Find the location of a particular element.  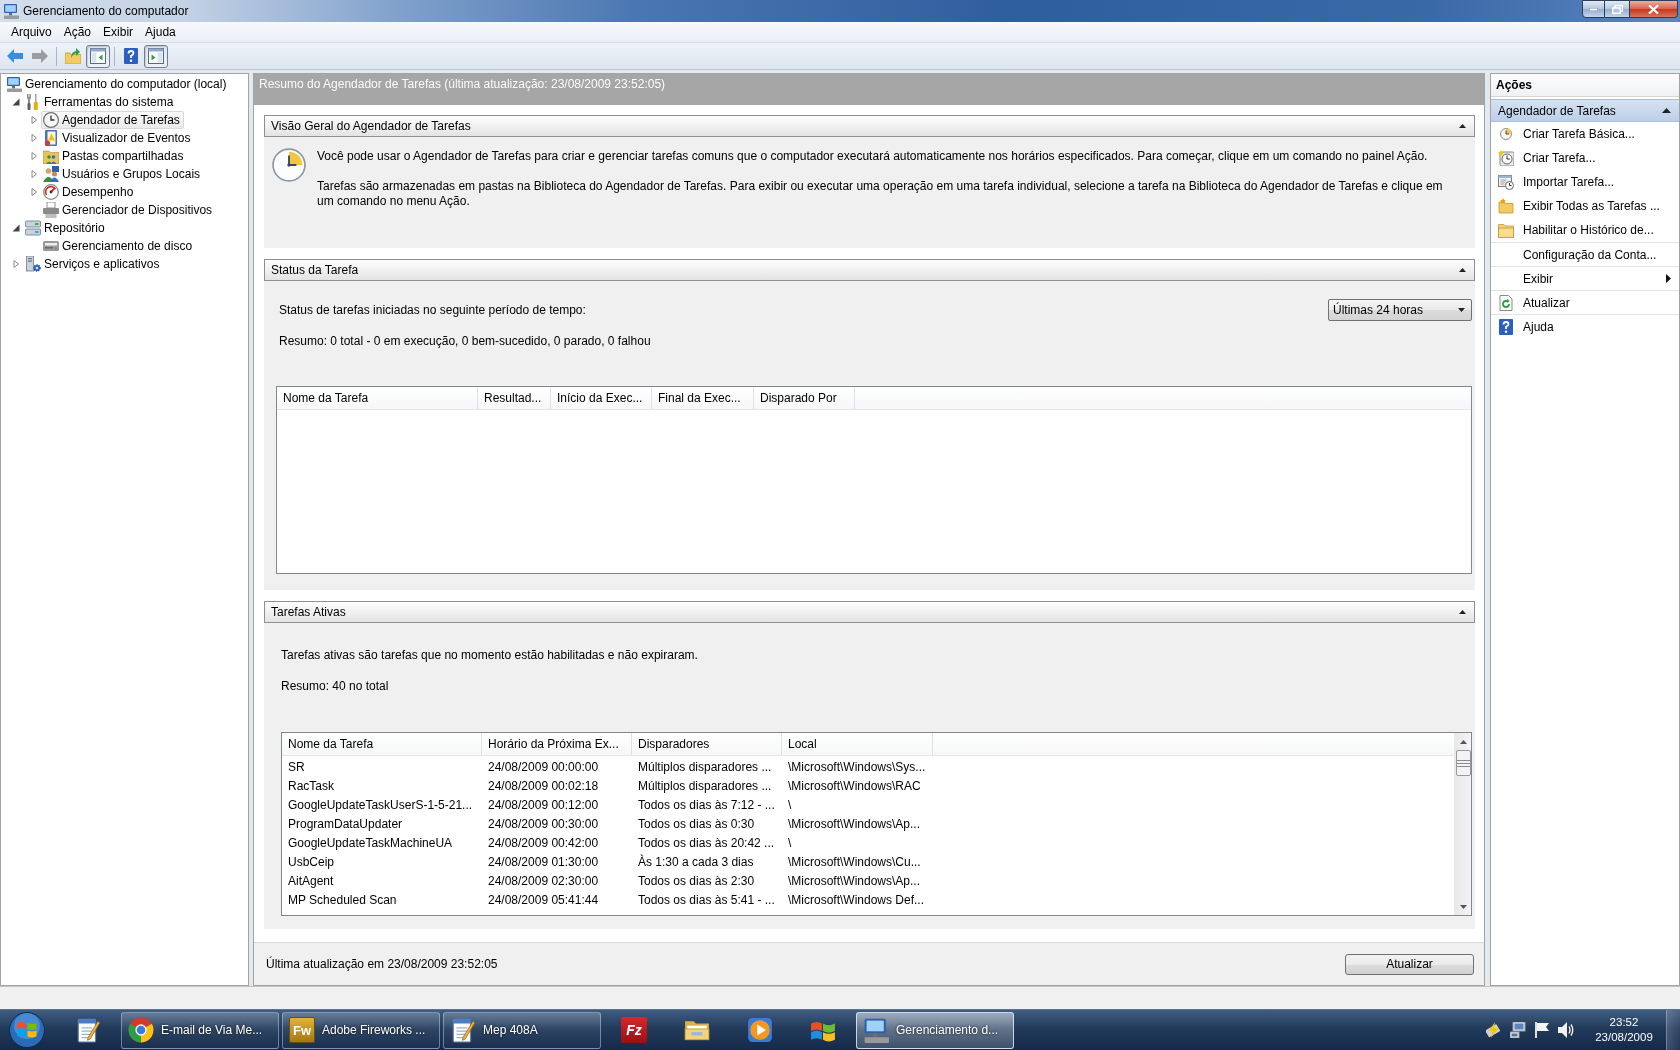

tree-item: Serviços e aplicativos is located at coordinates (93, 264).